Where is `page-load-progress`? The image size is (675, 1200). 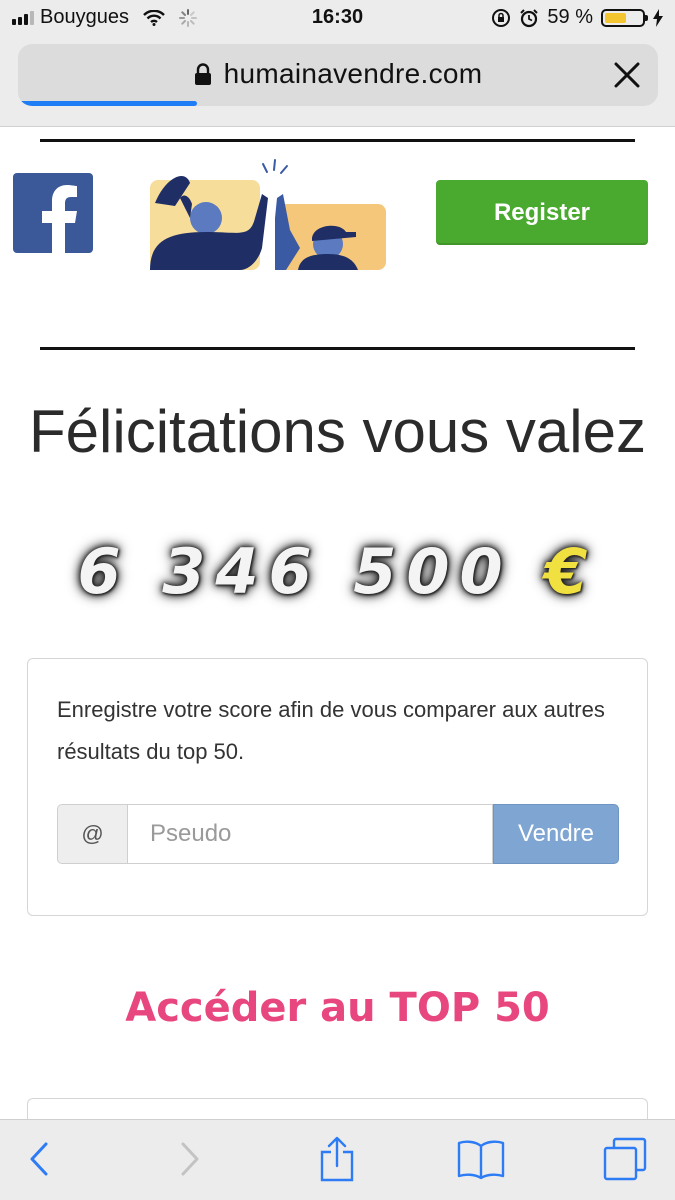 page-load-progress is located at coordinates (338, 103).